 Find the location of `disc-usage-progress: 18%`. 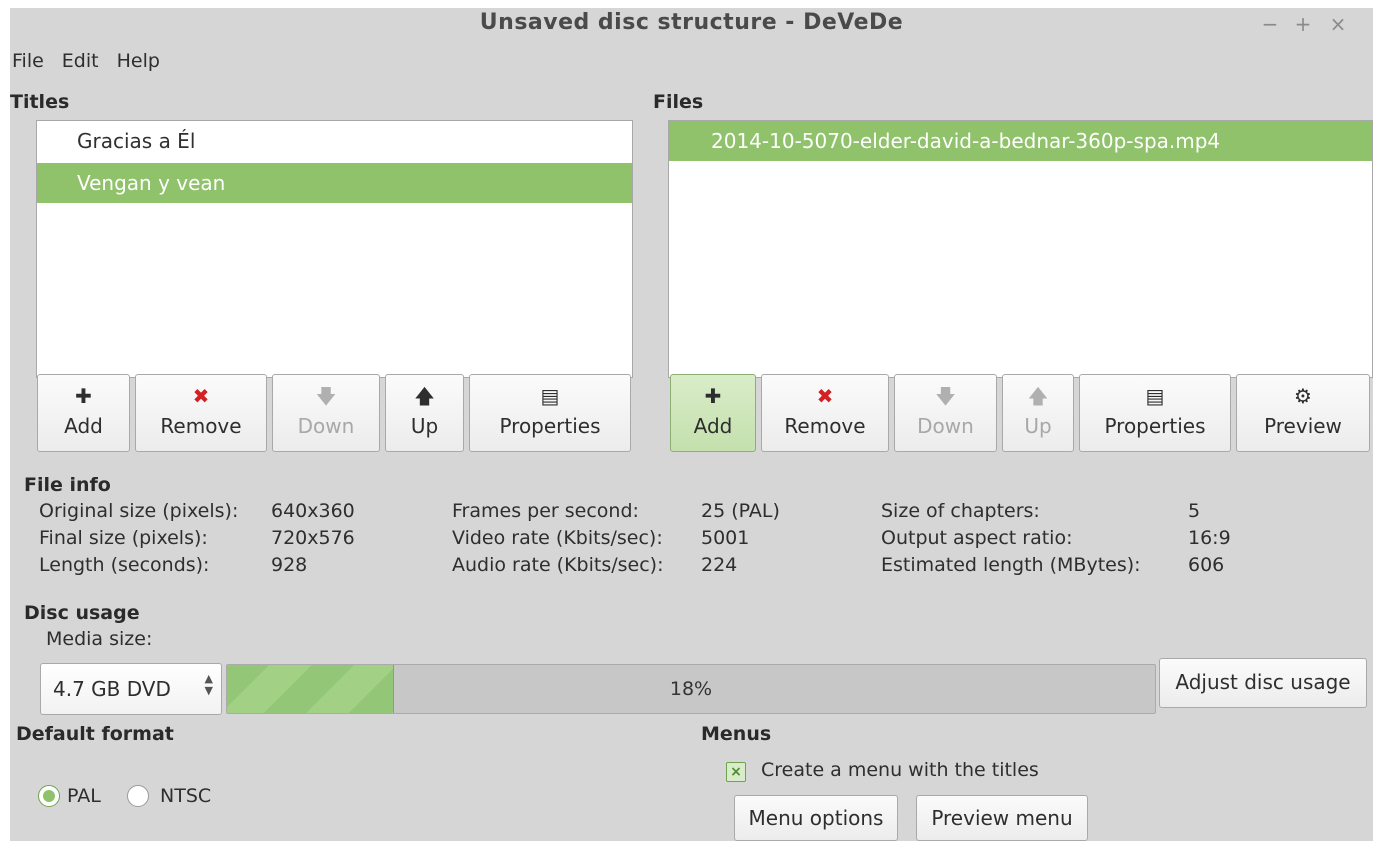

disc-usage-progress: 18% is located at coordinates (691, 689).